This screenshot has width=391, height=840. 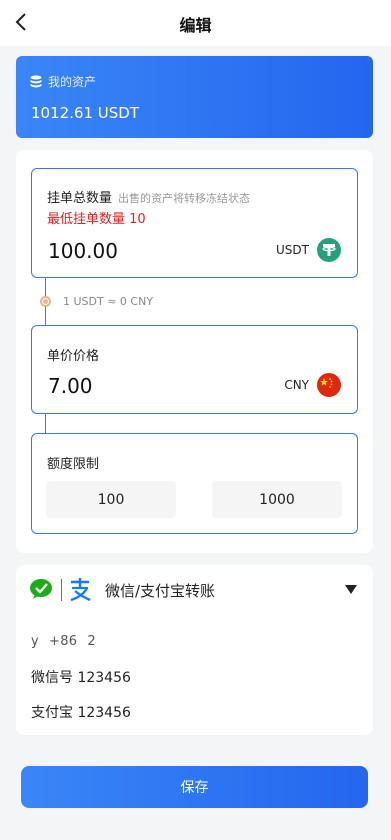 What do you see at coordinates (351, 590) in the screenshot?
I see `dropdown-arrow-icon` at bounding box center [351, 590].